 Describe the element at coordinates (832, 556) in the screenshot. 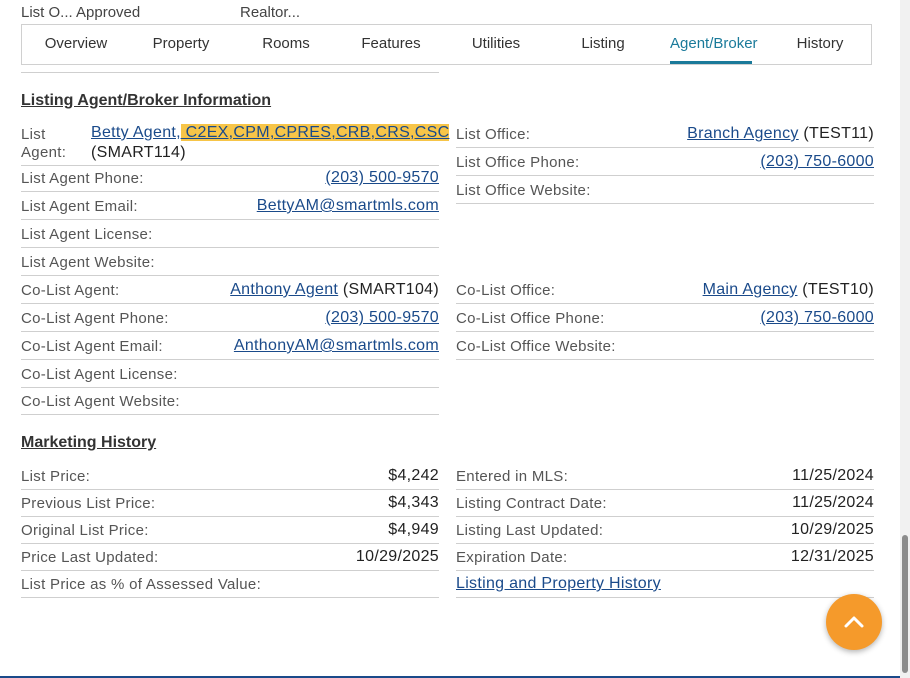

I see `expiration-date-value: 12/31/2025` at that location.